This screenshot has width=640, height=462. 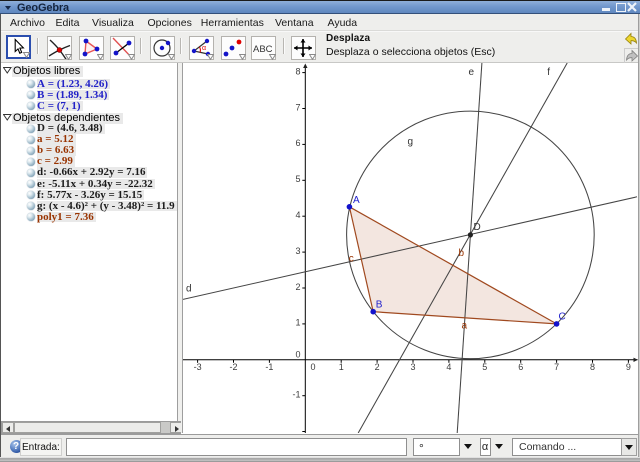 What do you see at coordinates (356, 200) in the screenshot?
I see `svg-text: A` at bounding box center [356, 200].